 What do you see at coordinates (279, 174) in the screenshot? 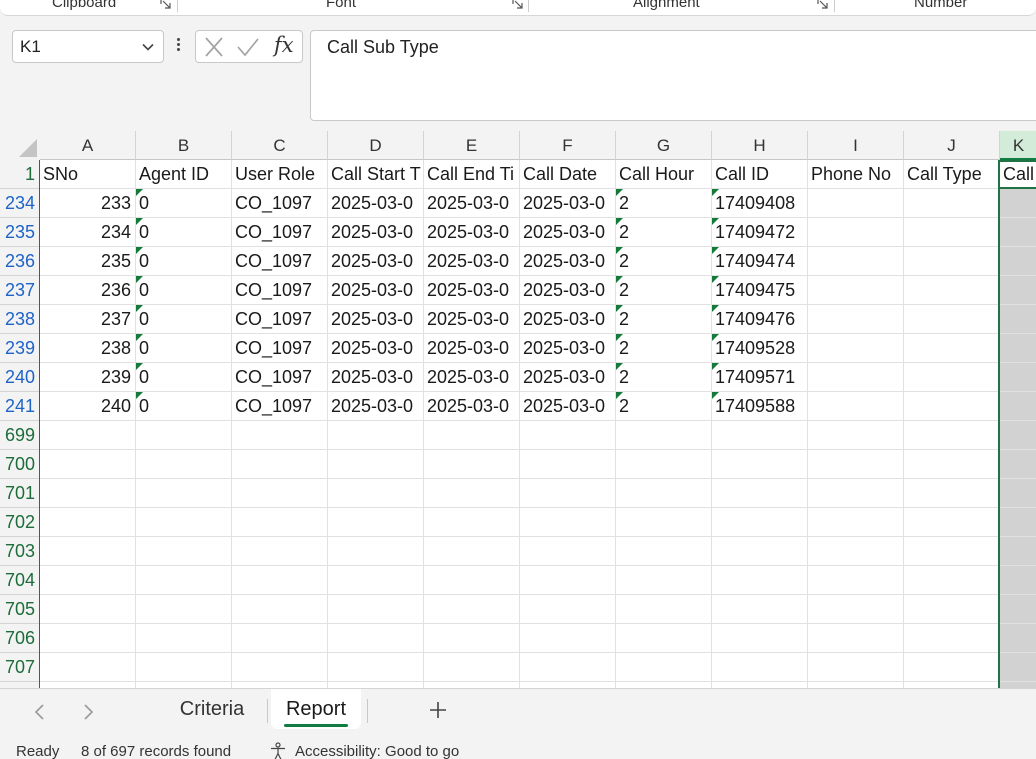
I see `header-cell: User Role` at bounding box center [279, 174].